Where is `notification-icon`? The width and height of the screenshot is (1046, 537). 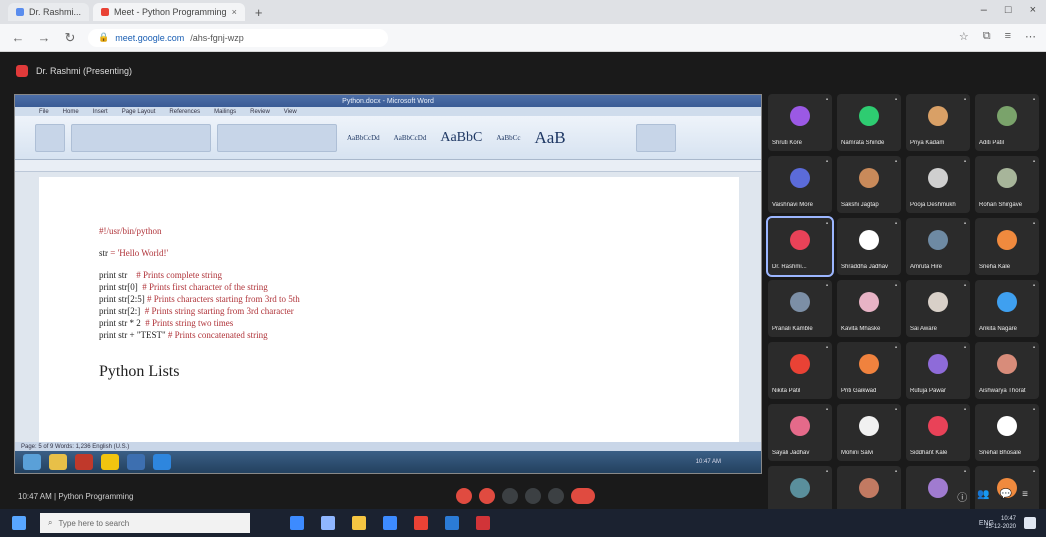
notification-icon is located at coordinates (1030, 523).